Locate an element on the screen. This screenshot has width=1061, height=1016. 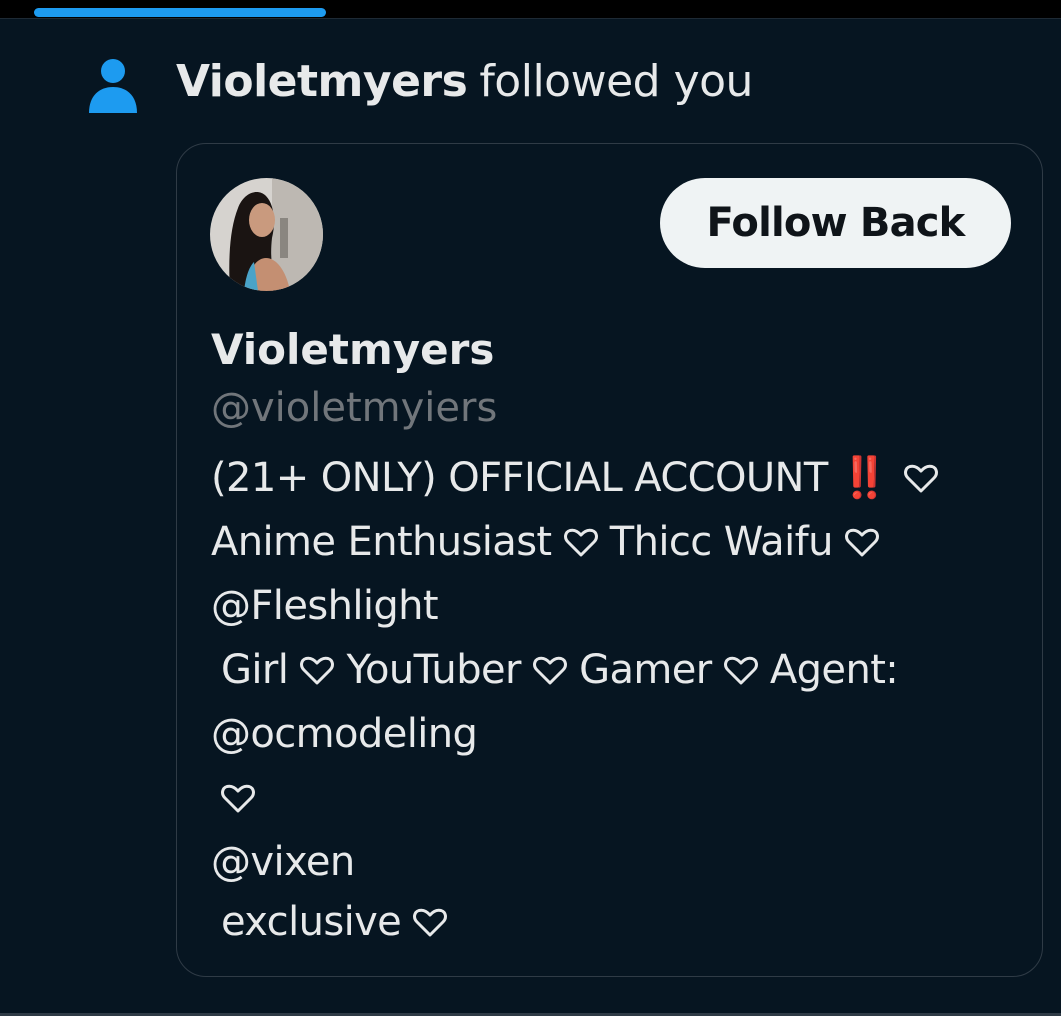
notification-text: Violetmyers followed you is located at coordinates (464, 82).